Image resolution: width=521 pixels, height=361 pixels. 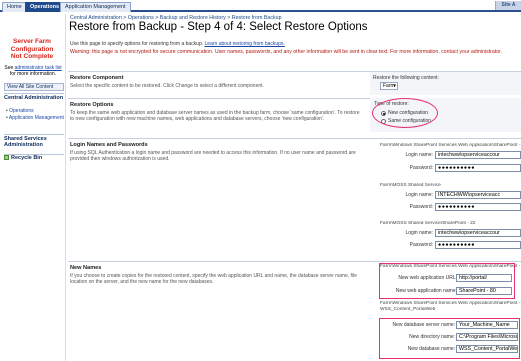 I want to click on alert-line-2: Configuration, so click(x=32, y=49).